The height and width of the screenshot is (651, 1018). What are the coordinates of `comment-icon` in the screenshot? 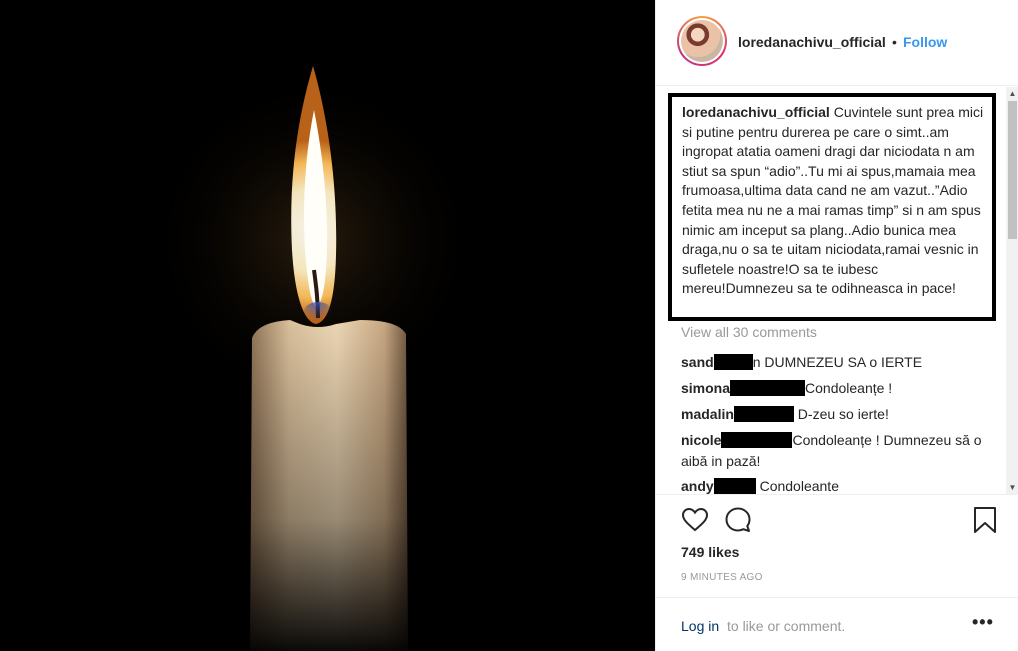 It's located at (738, 520).